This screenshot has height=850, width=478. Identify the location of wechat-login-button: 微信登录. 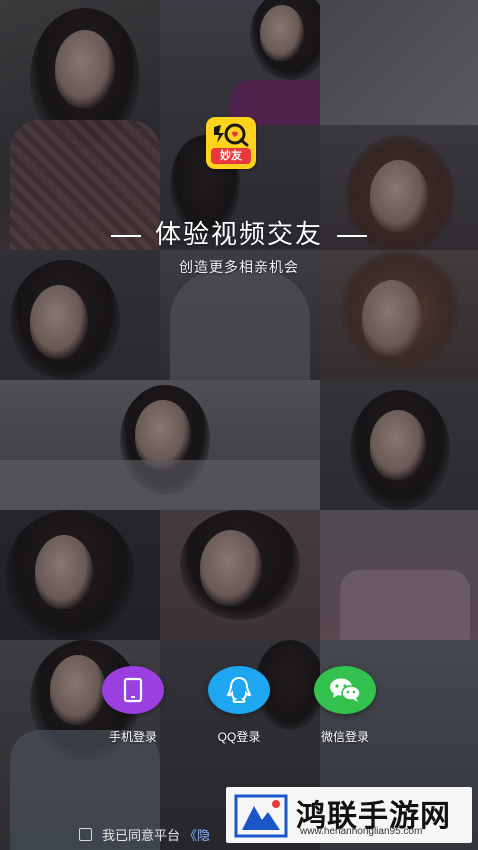
(345, 705).